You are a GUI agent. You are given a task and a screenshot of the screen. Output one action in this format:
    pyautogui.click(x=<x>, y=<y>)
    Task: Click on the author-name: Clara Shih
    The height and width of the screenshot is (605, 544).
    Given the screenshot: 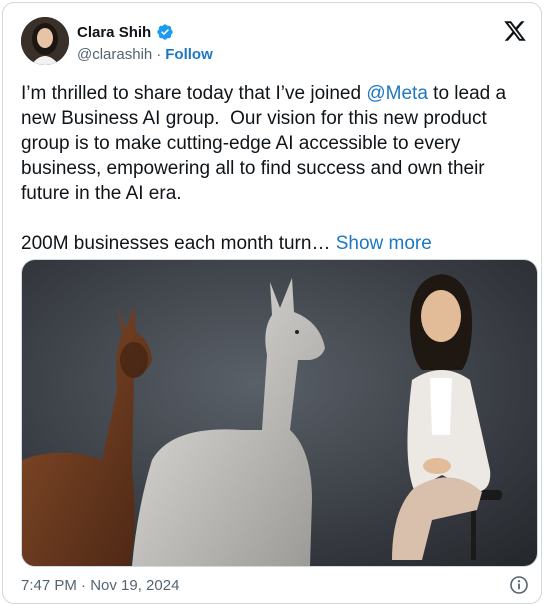 What is the action you would take?
    pyautogui.click(x=114, y=32)
    